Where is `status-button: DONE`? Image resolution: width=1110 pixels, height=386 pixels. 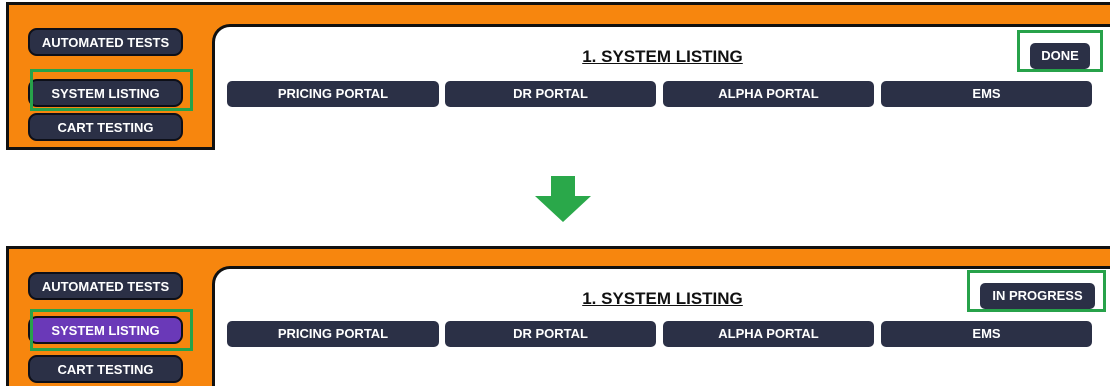 status-button: DONE is located at coordinates (1060, 56).